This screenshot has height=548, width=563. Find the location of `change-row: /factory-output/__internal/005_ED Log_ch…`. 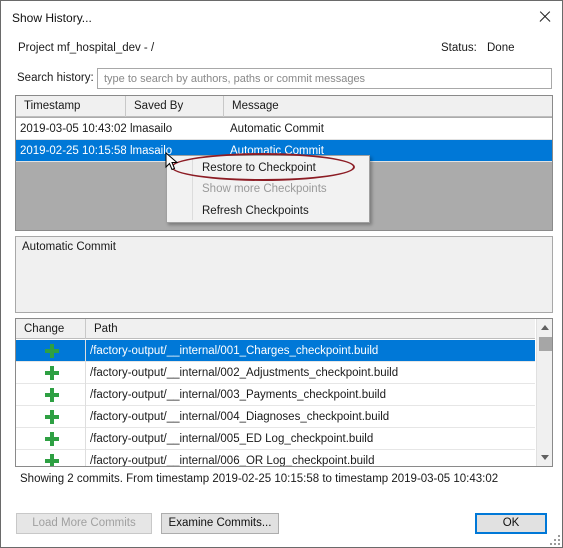

change-row: /factory-output/__internal/005_ED Log_ch… is located at coordinates (275, 439).